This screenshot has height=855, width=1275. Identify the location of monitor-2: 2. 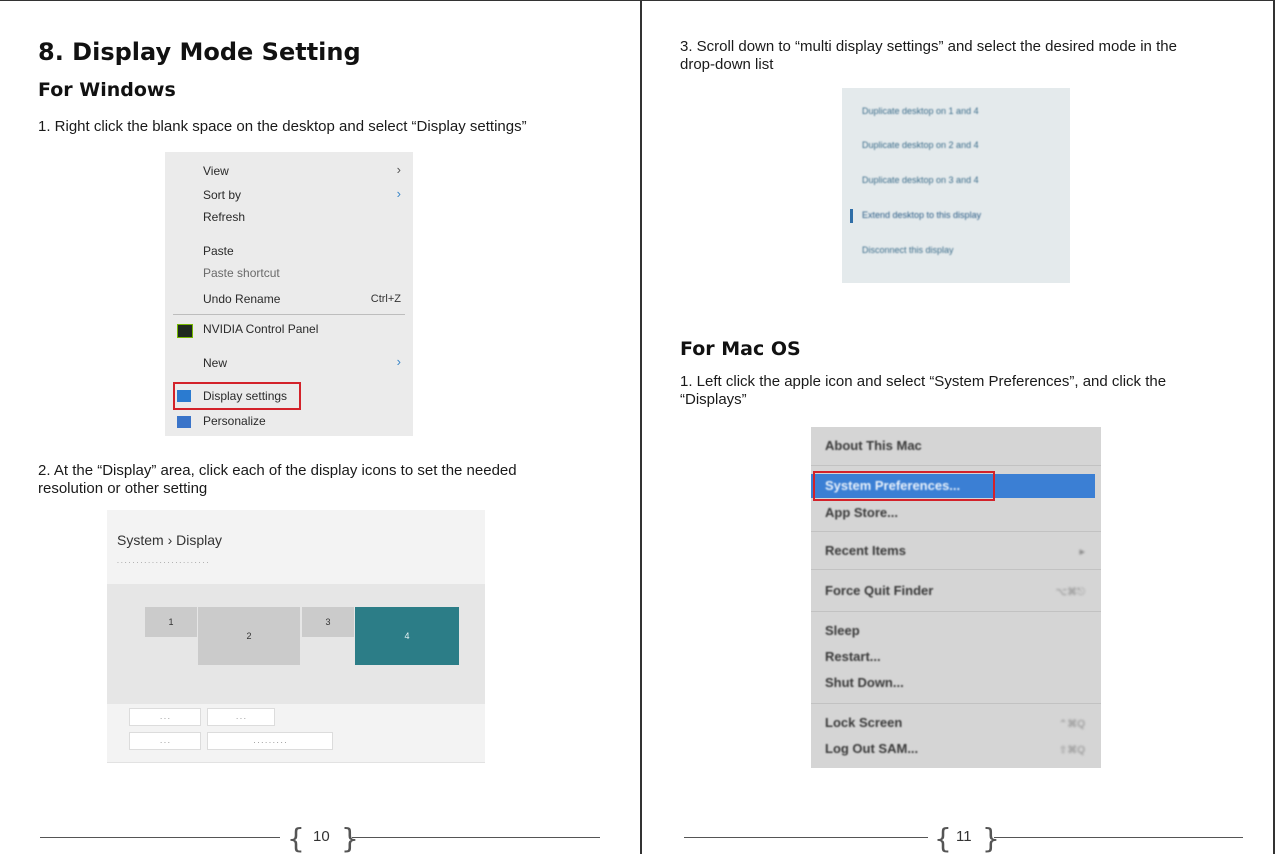
(249, 636).